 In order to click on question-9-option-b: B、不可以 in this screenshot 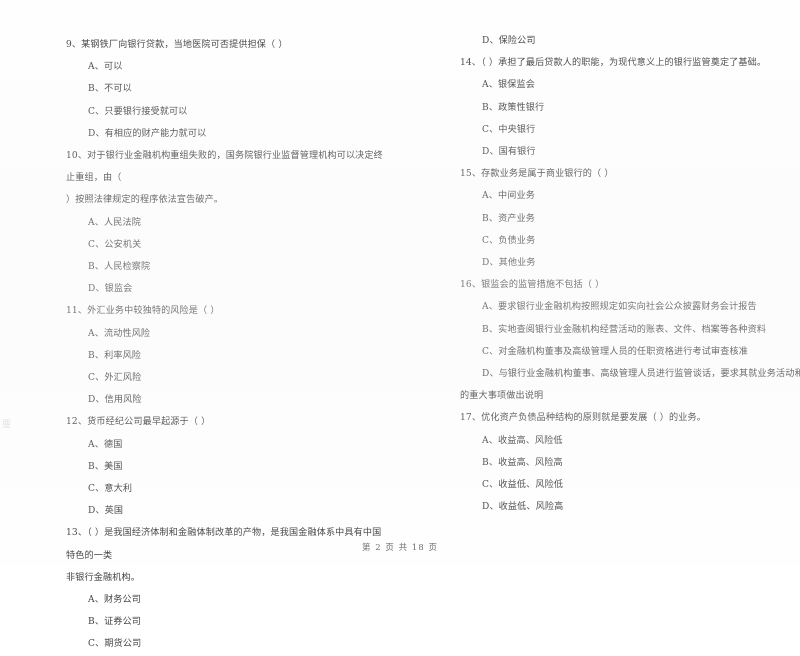, I will do `click(228, 89)`.